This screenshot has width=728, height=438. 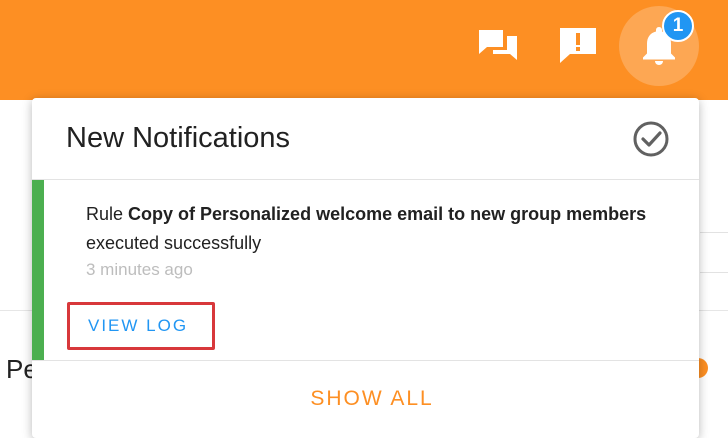 What do you see at coordinates (178, 138) in the screenshot?
I see `notifications-title: New Notifications` at bounding box center [178, 138].